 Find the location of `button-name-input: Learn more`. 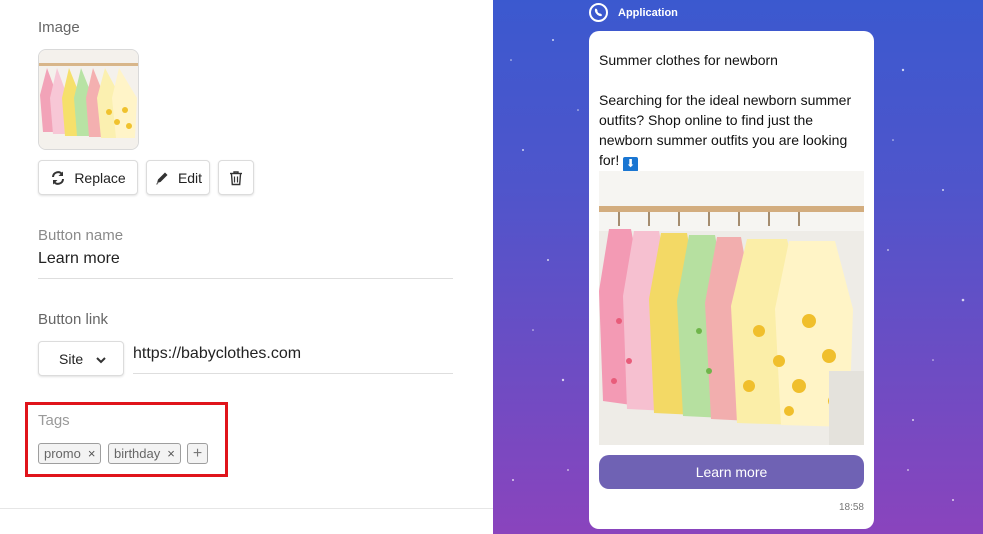

button-name-input: Learn more is located at coordinates (79, 259).